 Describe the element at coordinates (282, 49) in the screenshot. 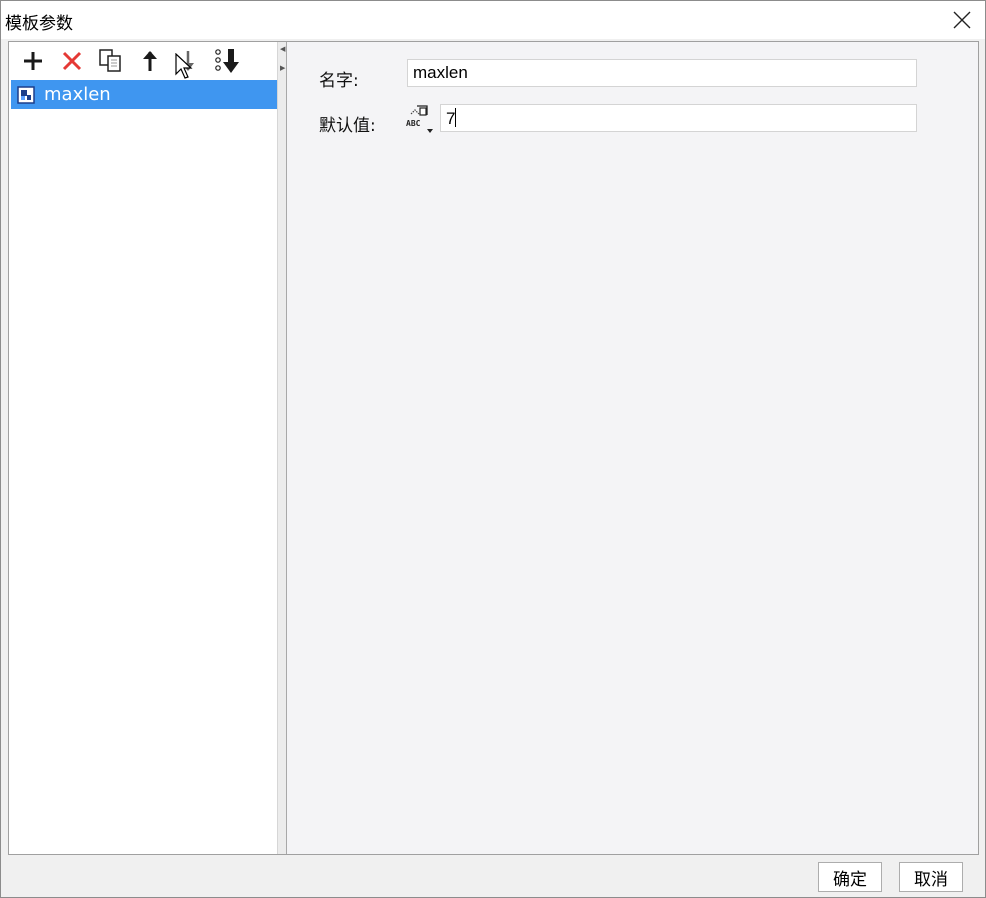

I see `collapse-left-icon: ◀` at that location.